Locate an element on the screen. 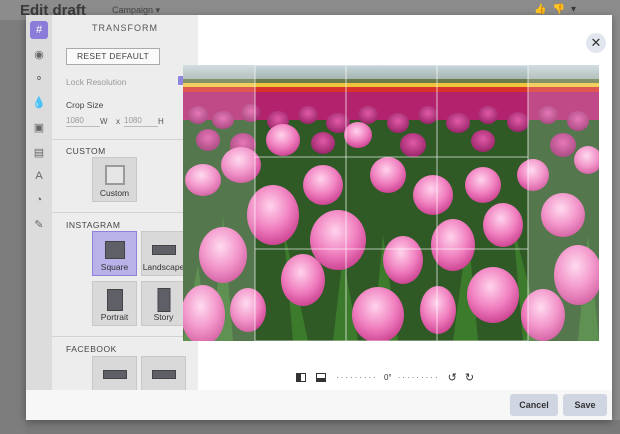  crop-width-unit: W is located at coordinates (104, 121).